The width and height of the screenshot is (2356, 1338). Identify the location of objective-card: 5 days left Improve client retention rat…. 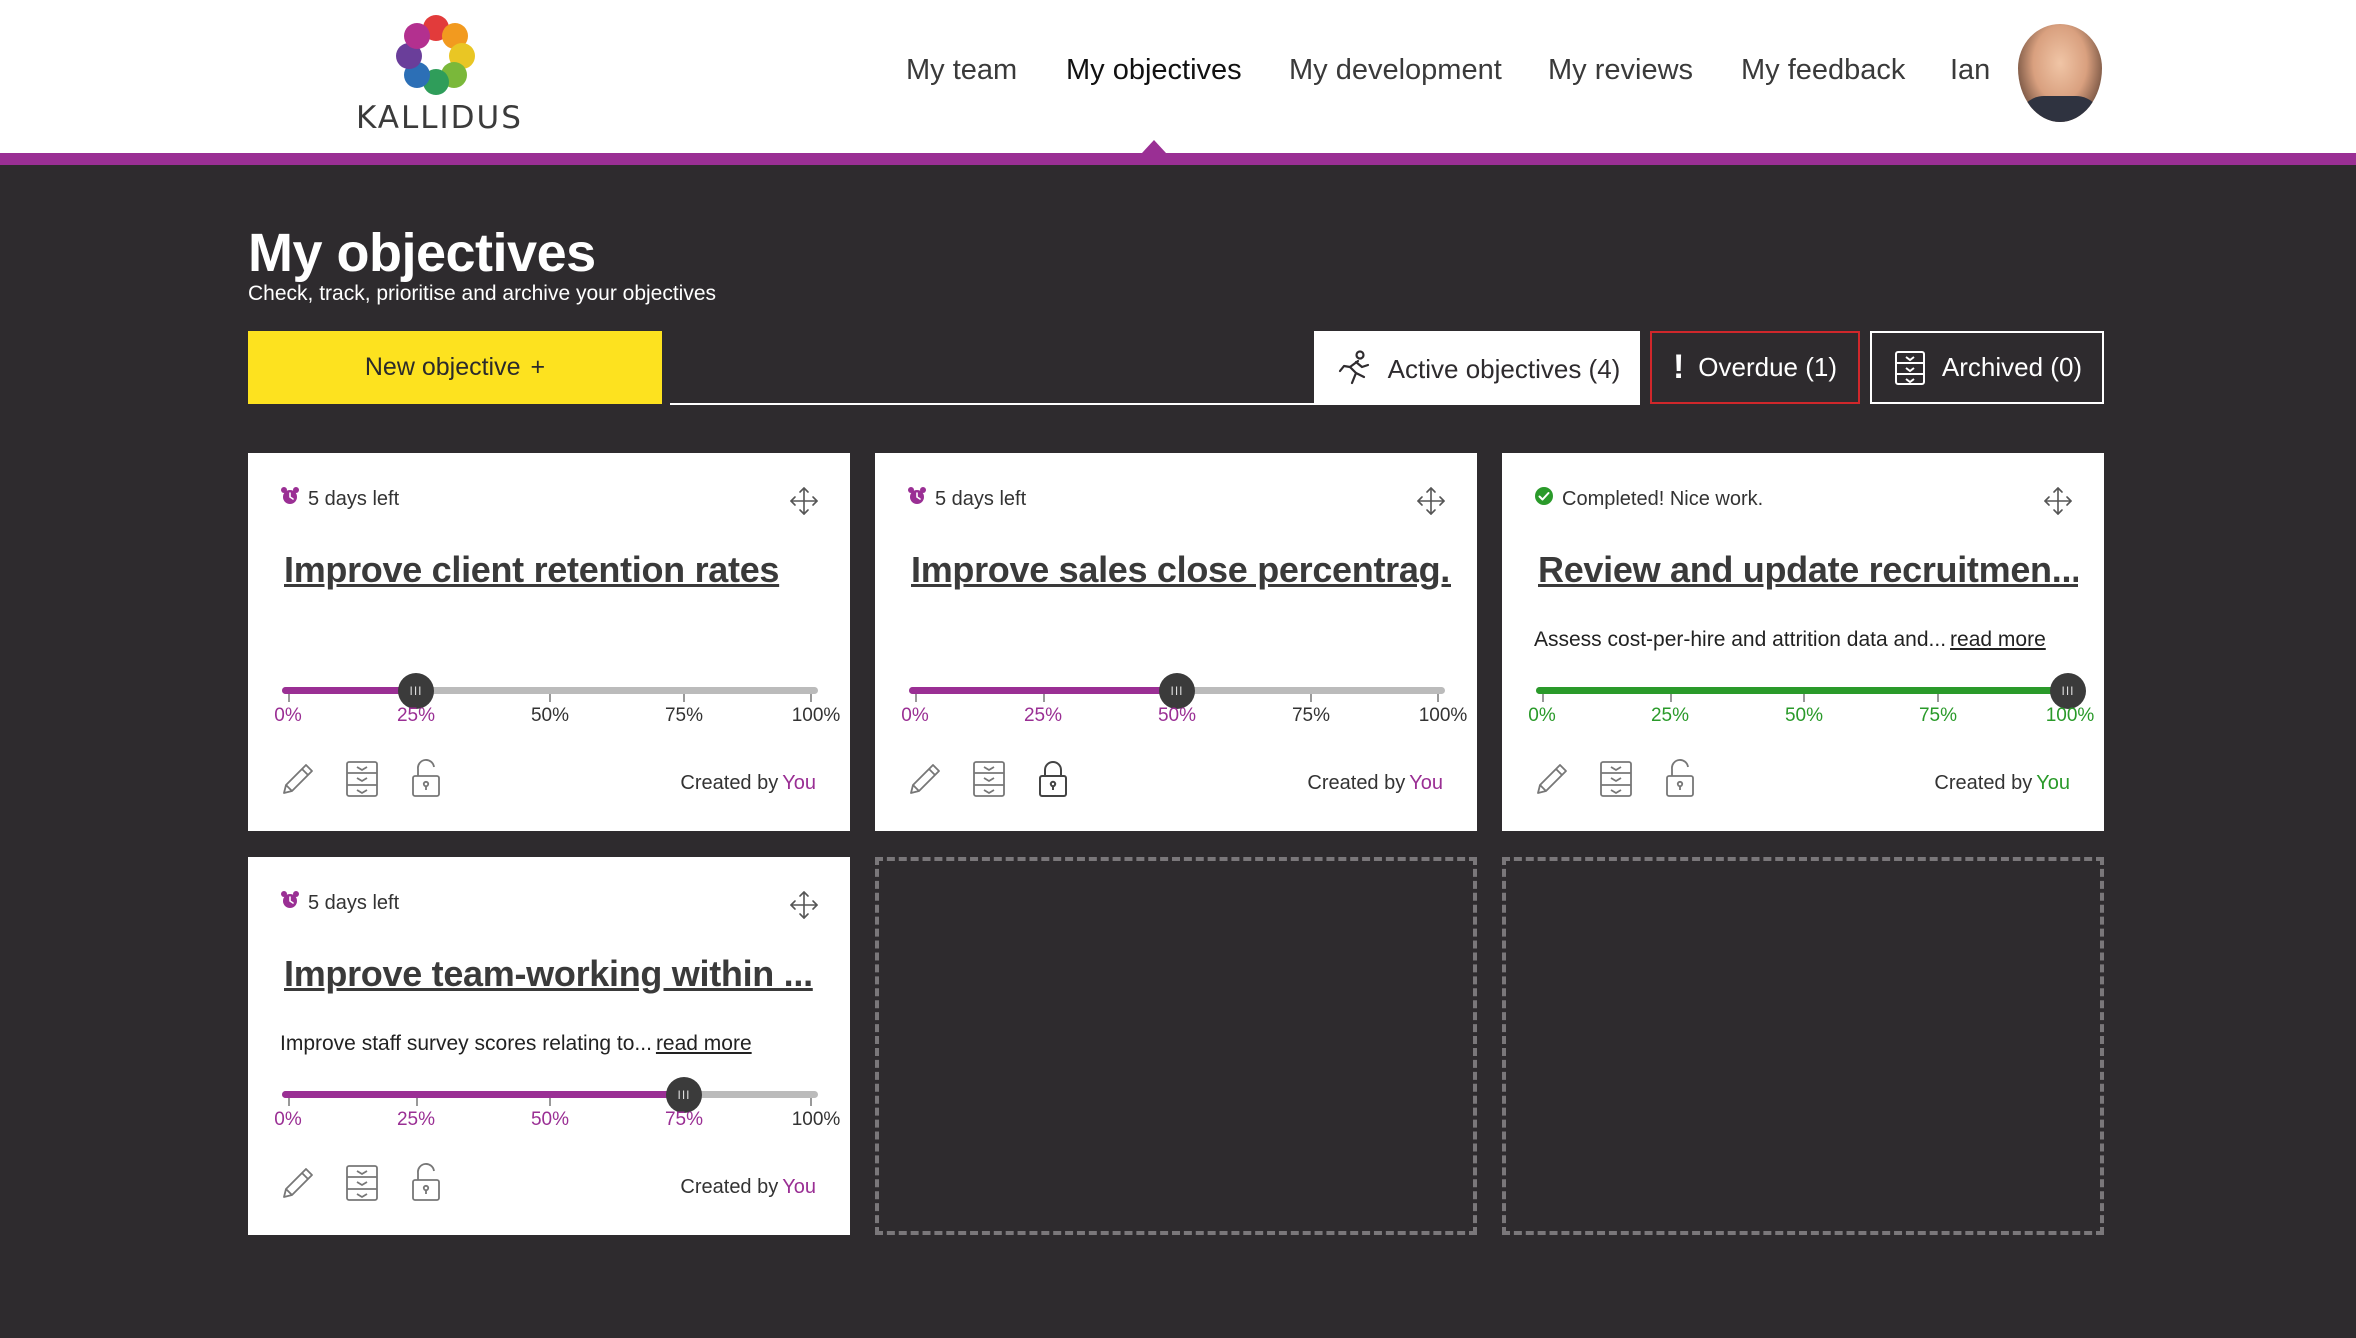
(549, 642).